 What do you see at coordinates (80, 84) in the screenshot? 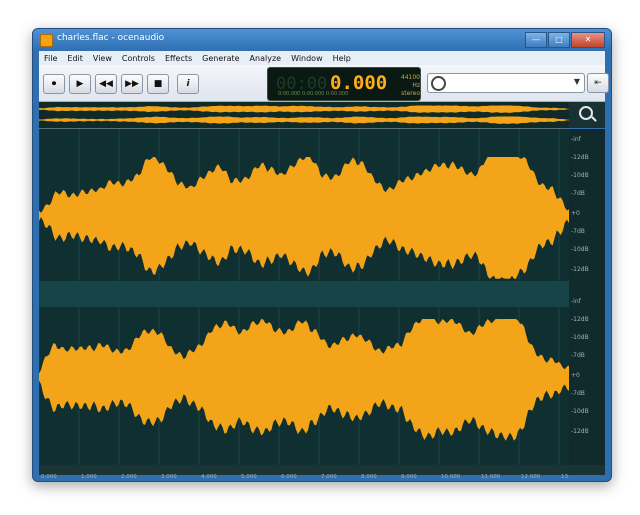
I see `play-button: ▶` at bounding box center [80, 84].